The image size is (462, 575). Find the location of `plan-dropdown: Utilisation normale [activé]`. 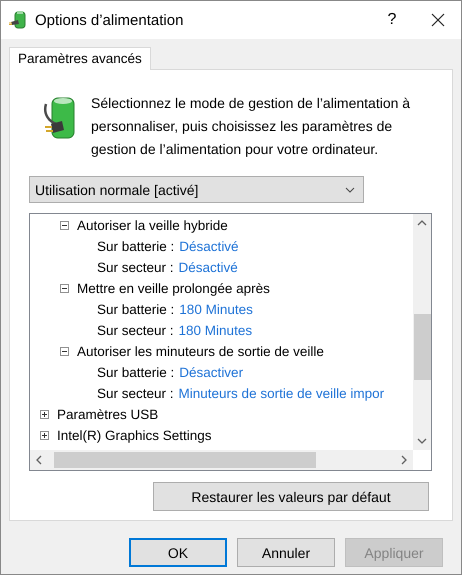

plan-dropdown: Utilisation normale [activé] is located at coordinates (196, 189).